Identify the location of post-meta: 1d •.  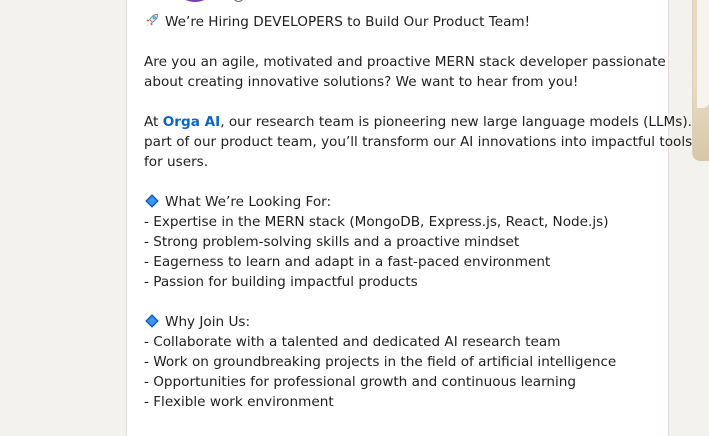
(225, 1).